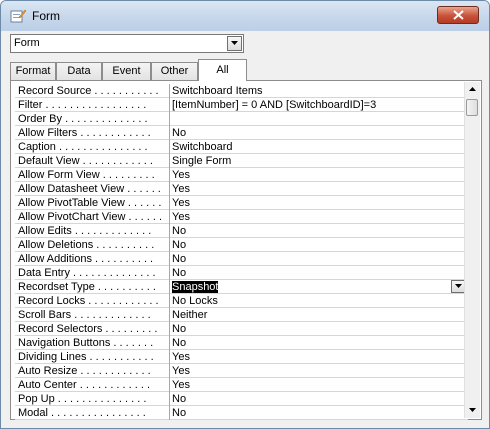  What do you see at coordinates (90, 217) in the screenshot?
I see `property-name: Allow PivotChart View . . . . . .` at bounding box center [90, 217].